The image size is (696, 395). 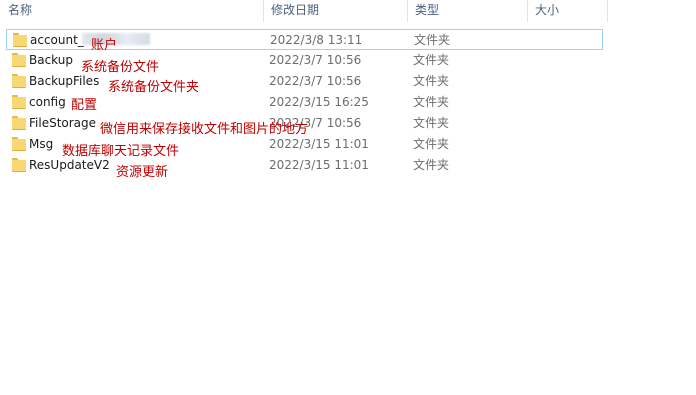 I want to click on file-name: config, so click(x=47, y=102).